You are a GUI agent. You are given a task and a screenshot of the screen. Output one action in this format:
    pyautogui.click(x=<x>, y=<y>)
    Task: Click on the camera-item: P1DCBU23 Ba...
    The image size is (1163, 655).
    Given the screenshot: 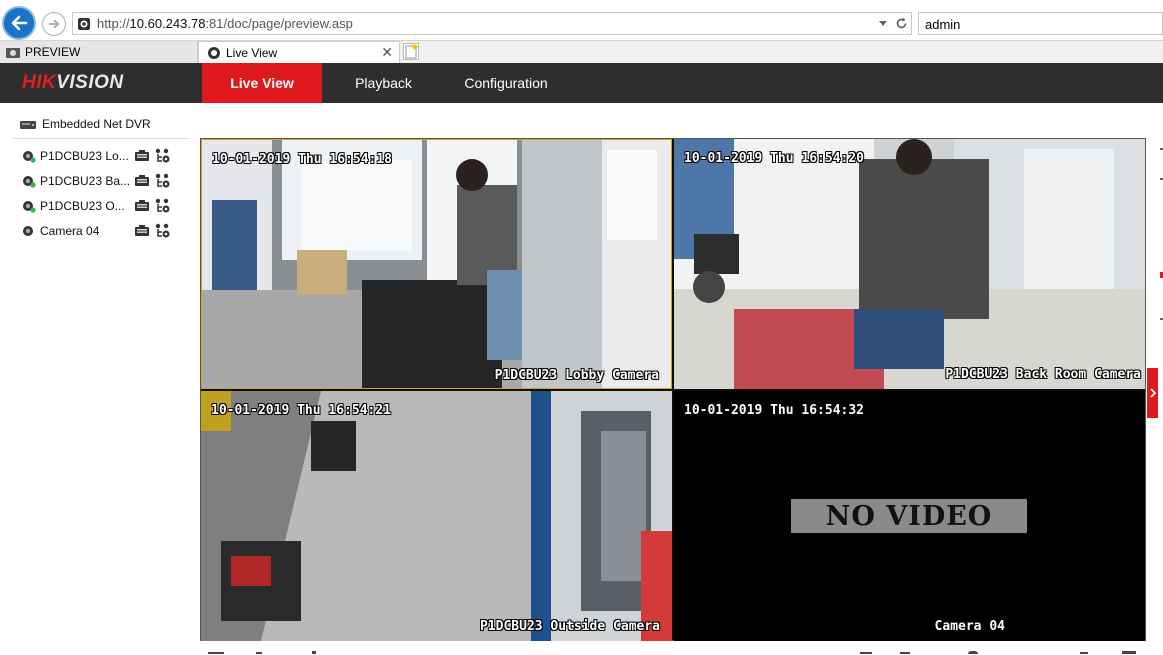 What is the action you would take?
    pyautogui.click(x=97, y=181)
    